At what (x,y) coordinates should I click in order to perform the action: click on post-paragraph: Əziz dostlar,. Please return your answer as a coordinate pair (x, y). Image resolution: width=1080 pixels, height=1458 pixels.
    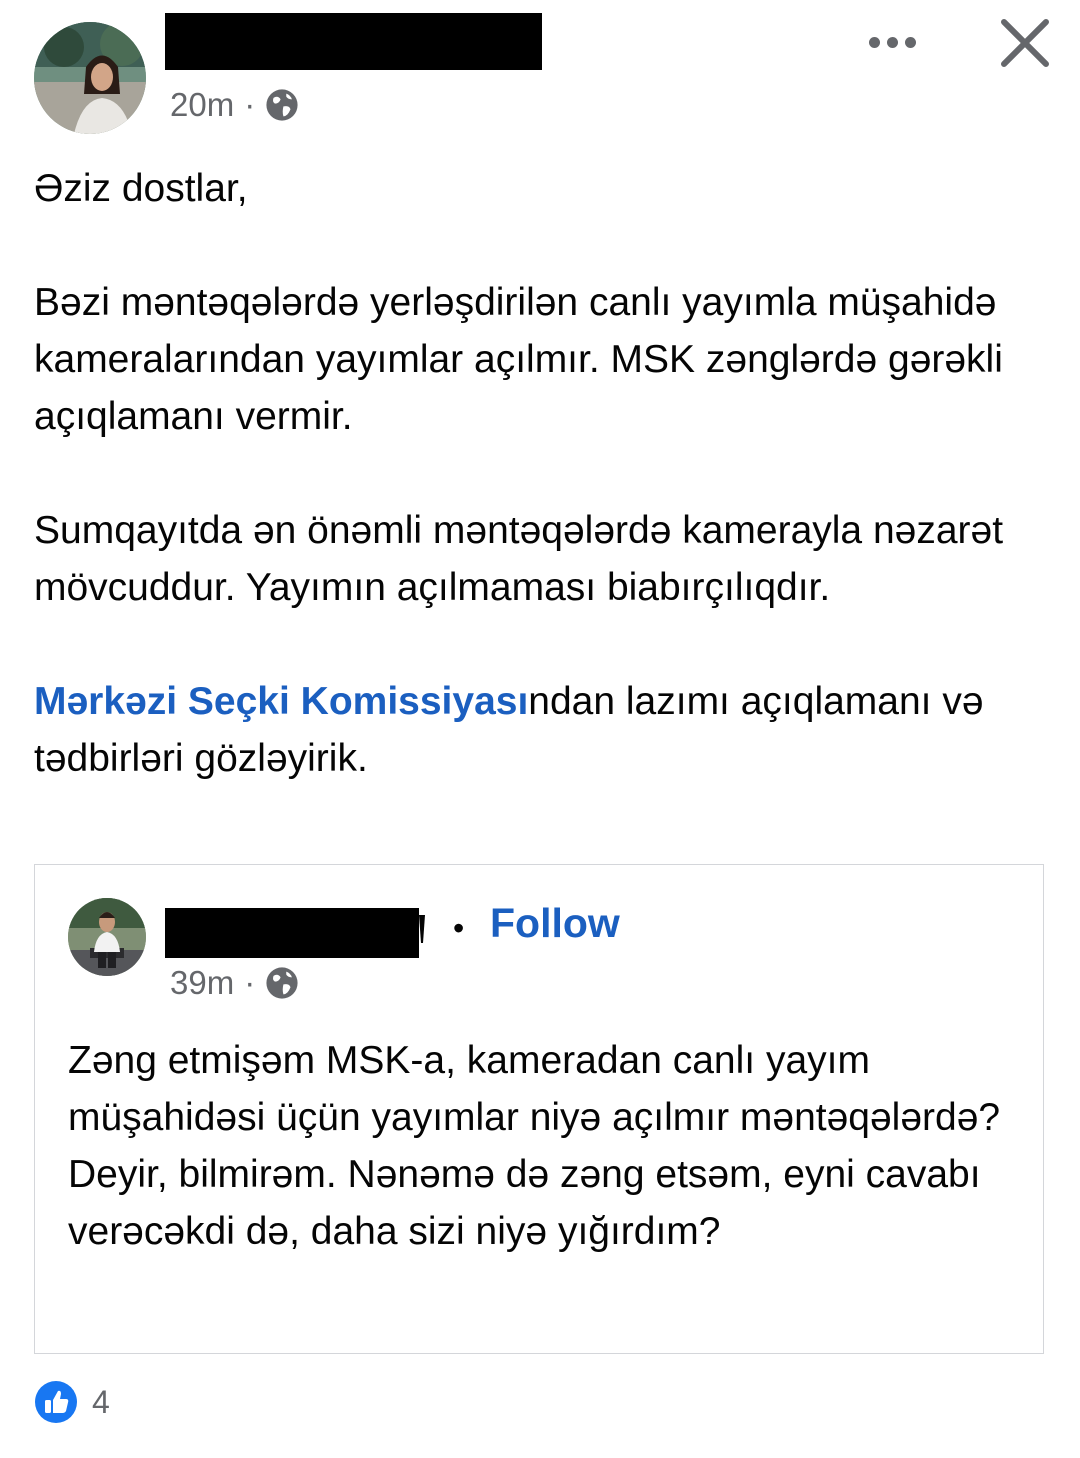
    Looking at the image, I should click on (141, 188).